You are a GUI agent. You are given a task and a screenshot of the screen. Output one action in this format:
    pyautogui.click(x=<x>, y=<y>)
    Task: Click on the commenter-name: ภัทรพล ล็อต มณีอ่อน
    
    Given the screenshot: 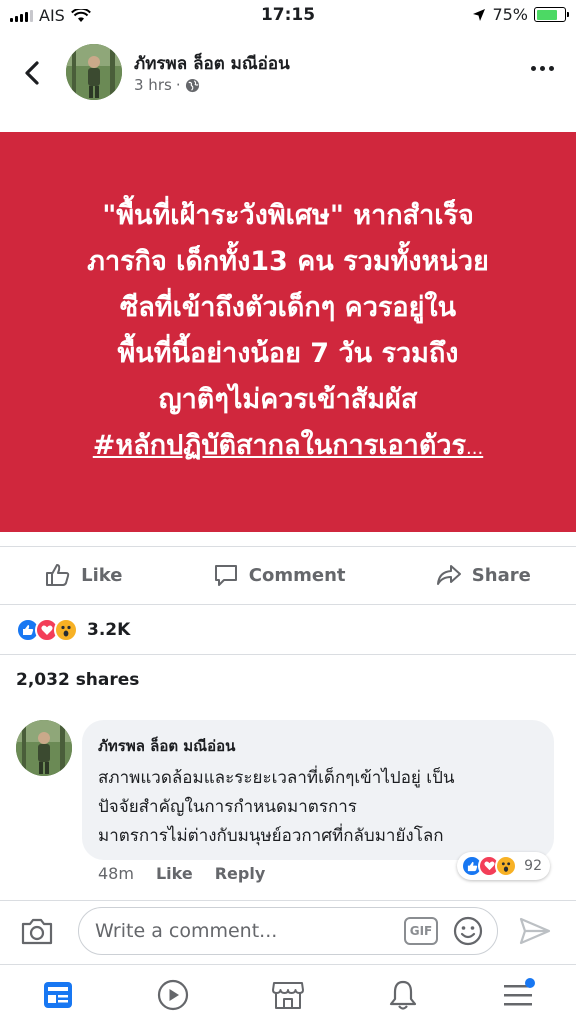 What is the action you would take?
    pyautogui.click(x=318, y=746)
    